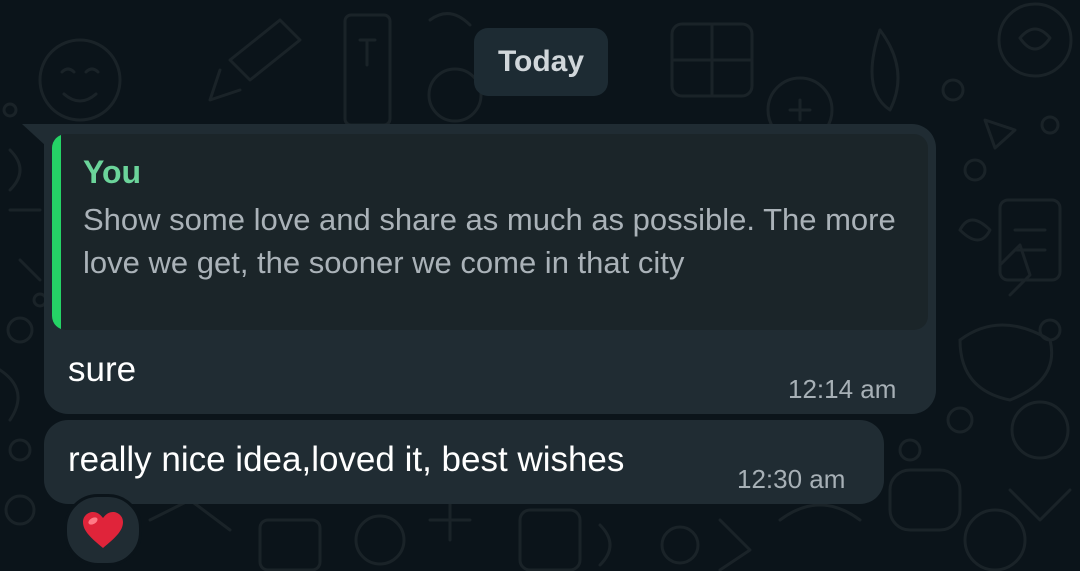 Image resolution: width=1080 pixels, height=571 pixels. Describe the element at coordinates (102, 369) in the screenshot. I see `message-text: sure` at that location.